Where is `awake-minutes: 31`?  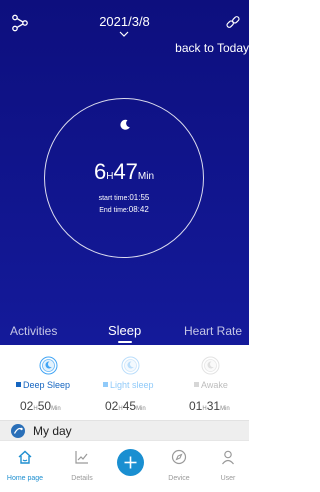
awake-minutes: 31 is located at coordinates (213, 406).